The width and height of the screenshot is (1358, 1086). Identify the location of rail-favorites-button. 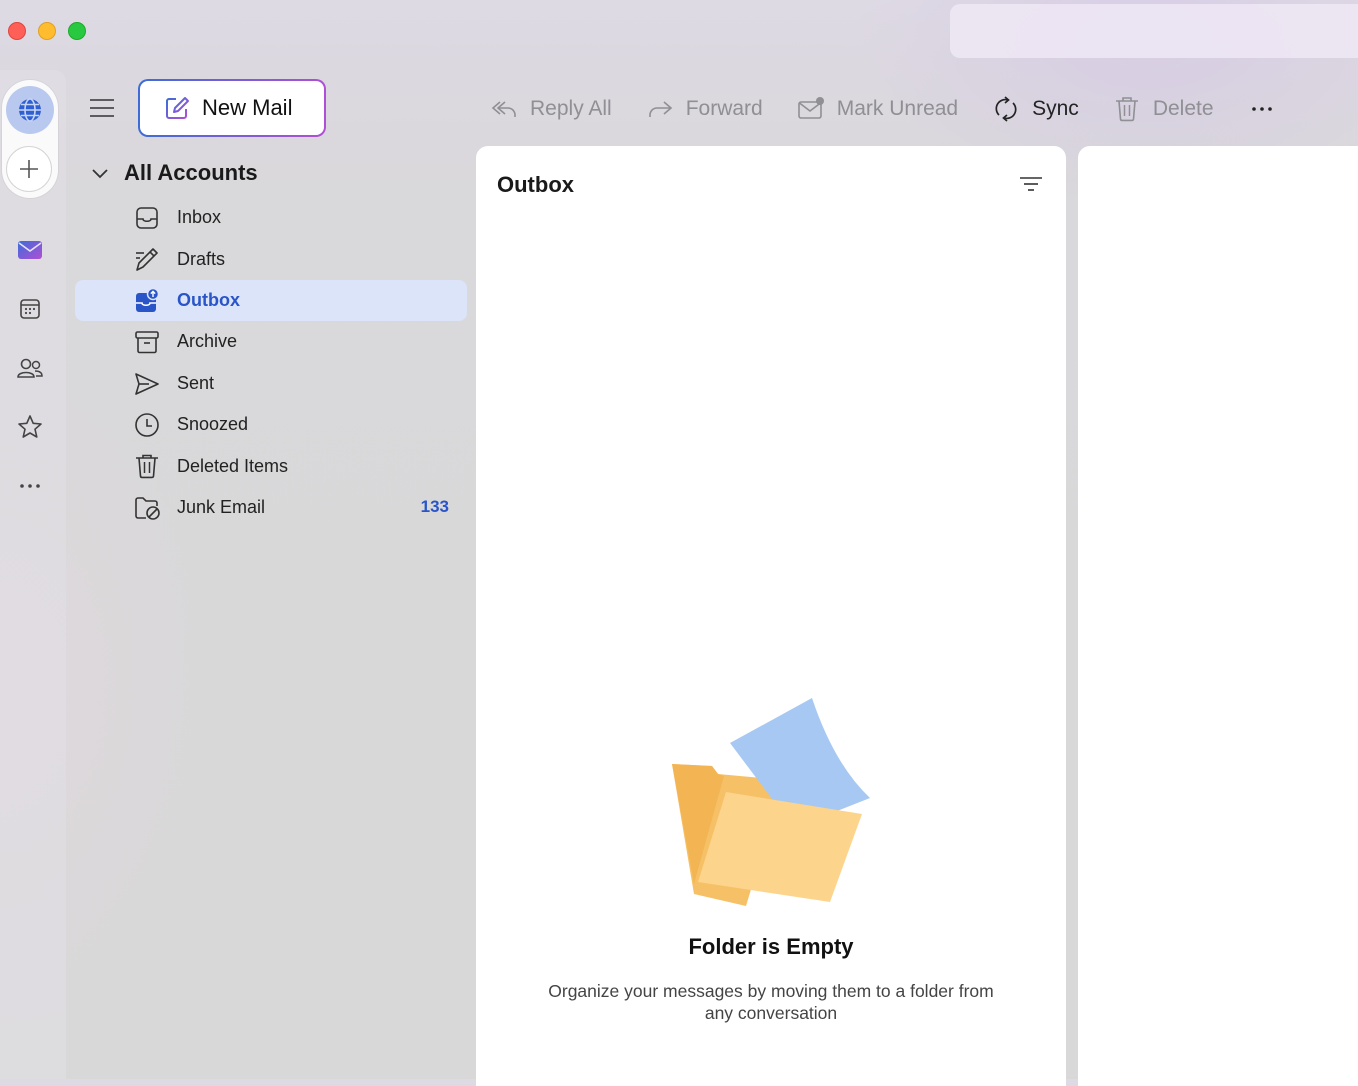
(30, 427).